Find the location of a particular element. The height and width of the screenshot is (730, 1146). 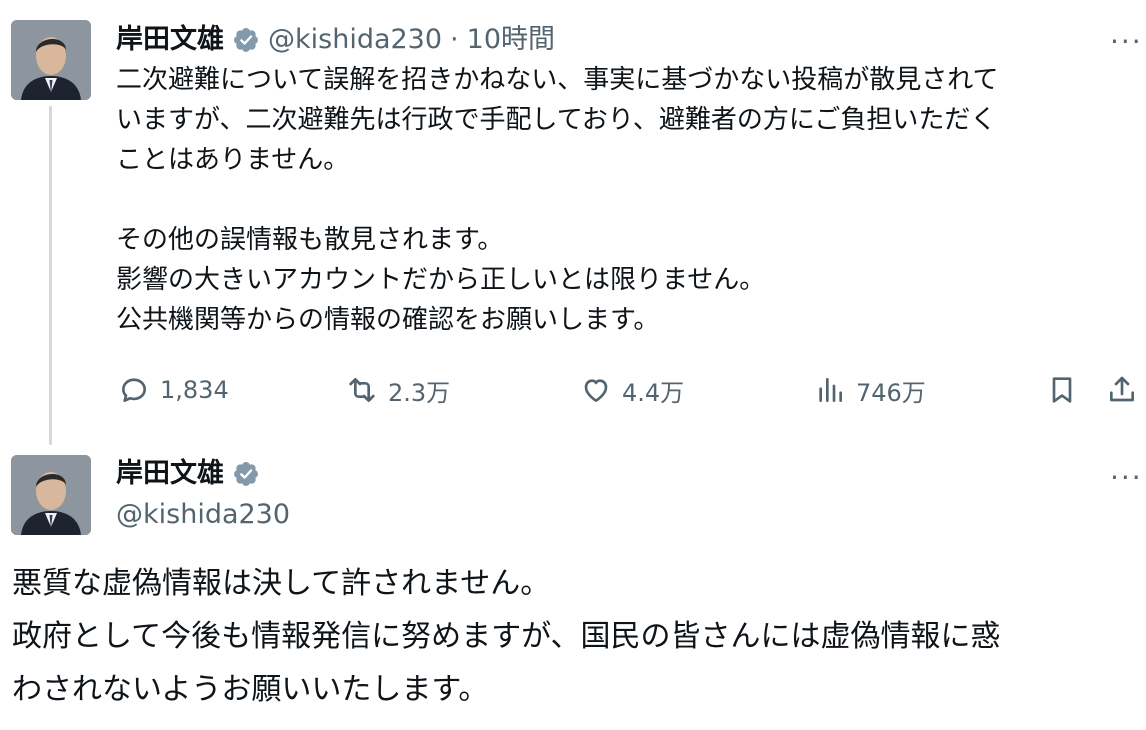

text-line: わされないようお願いいたします。 is located at coordinates (250, 689).